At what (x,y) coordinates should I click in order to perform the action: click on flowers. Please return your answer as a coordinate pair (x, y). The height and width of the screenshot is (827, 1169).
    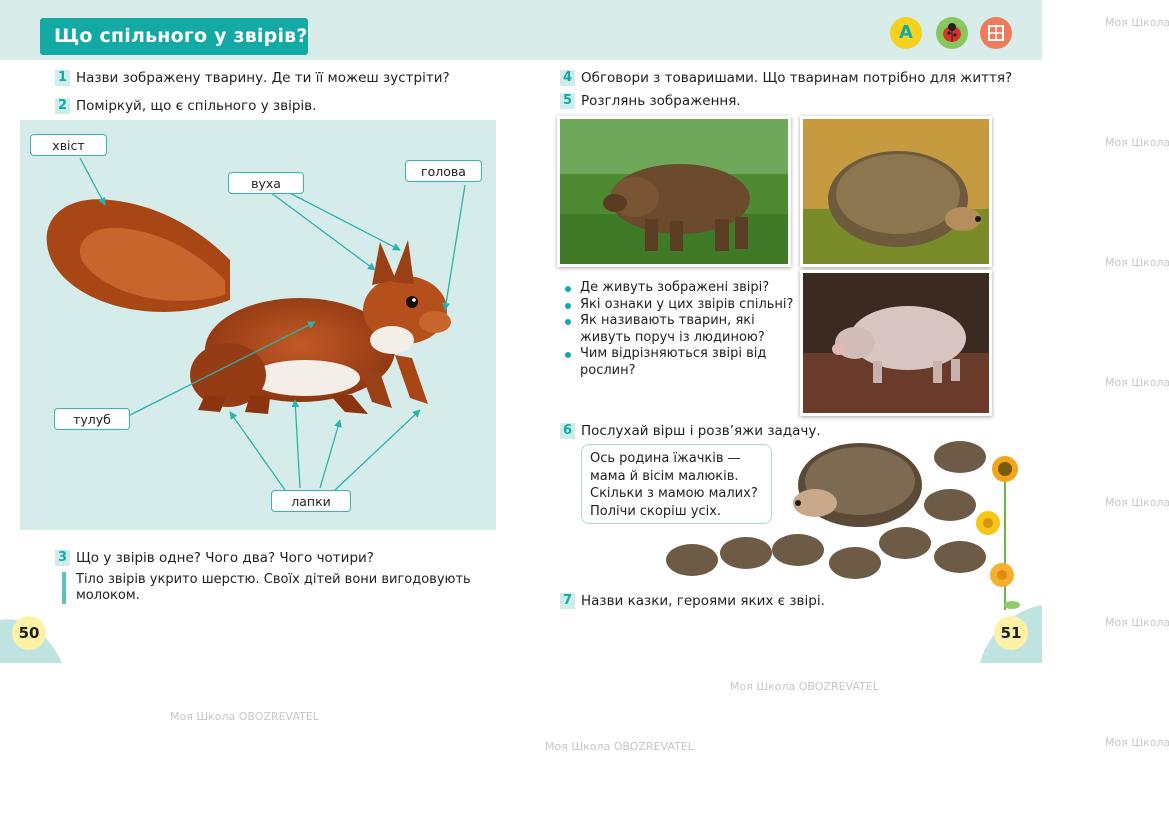
    Looking at the image, I should click on (998, 533).